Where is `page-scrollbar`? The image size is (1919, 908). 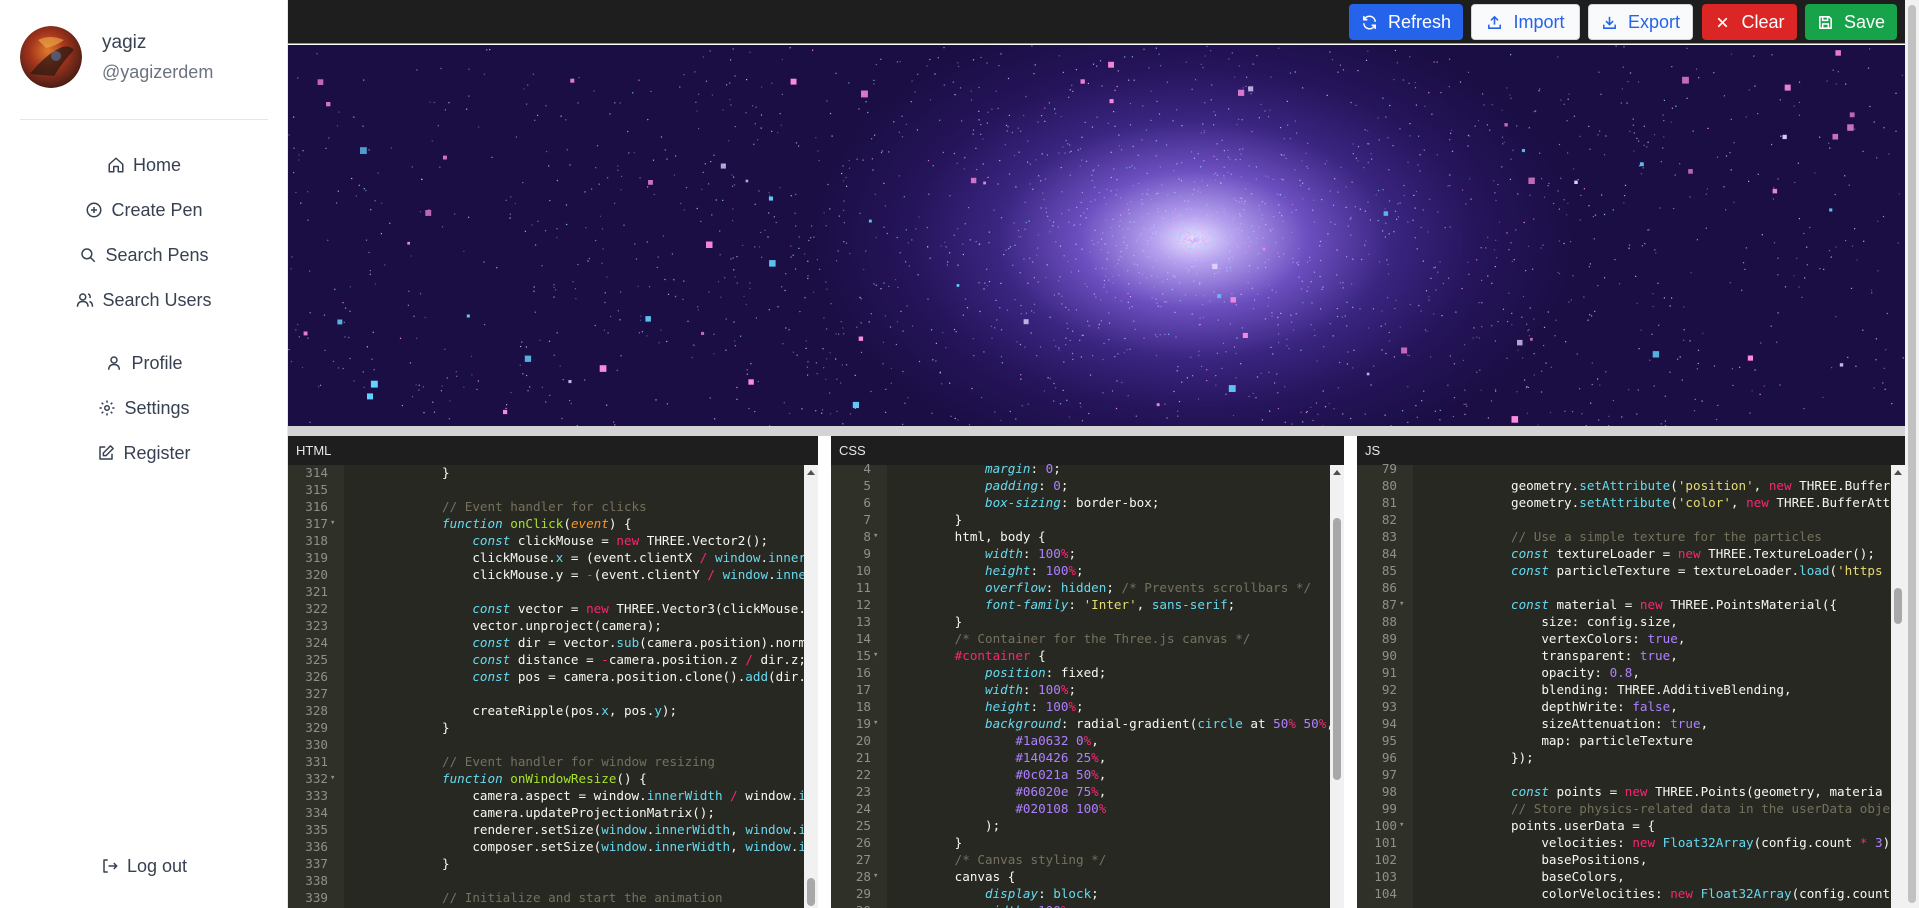 page-scrollbar is located at coordinates (1912, 454).